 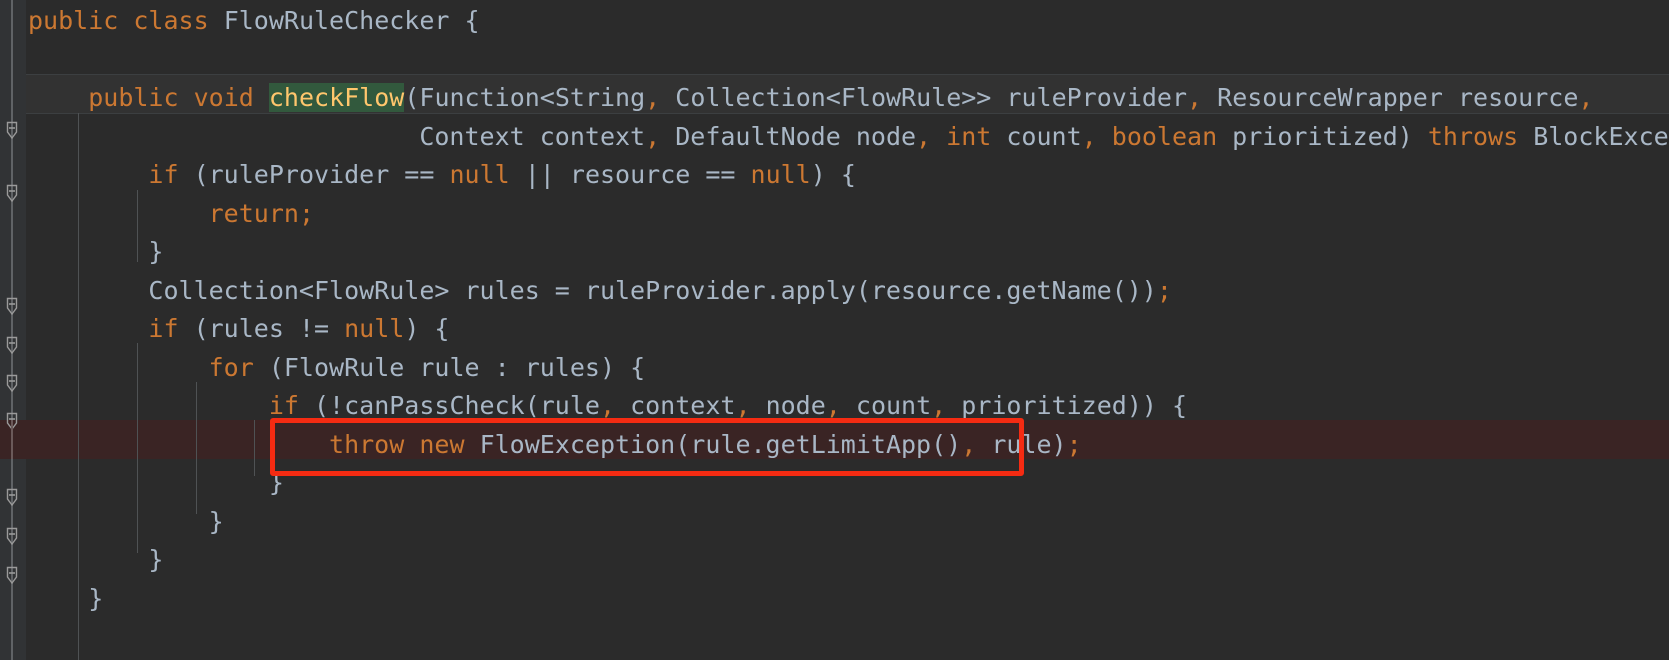 What do you see at coordinates (336, 97) in the screenshot?
I see `code-token: checkFlow` at bounding box center [336, 97].